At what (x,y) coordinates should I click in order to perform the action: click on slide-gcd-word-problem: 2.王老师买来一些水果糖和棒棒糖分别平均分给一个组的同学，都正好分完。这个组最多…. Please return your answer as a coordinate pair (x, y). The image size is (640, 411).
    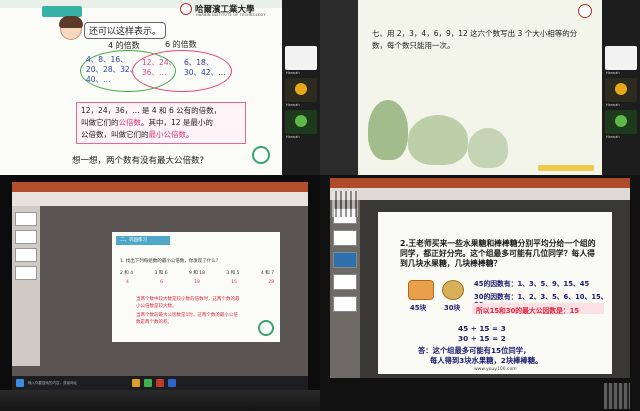
    Looking at the image, I should click on (495, 293).